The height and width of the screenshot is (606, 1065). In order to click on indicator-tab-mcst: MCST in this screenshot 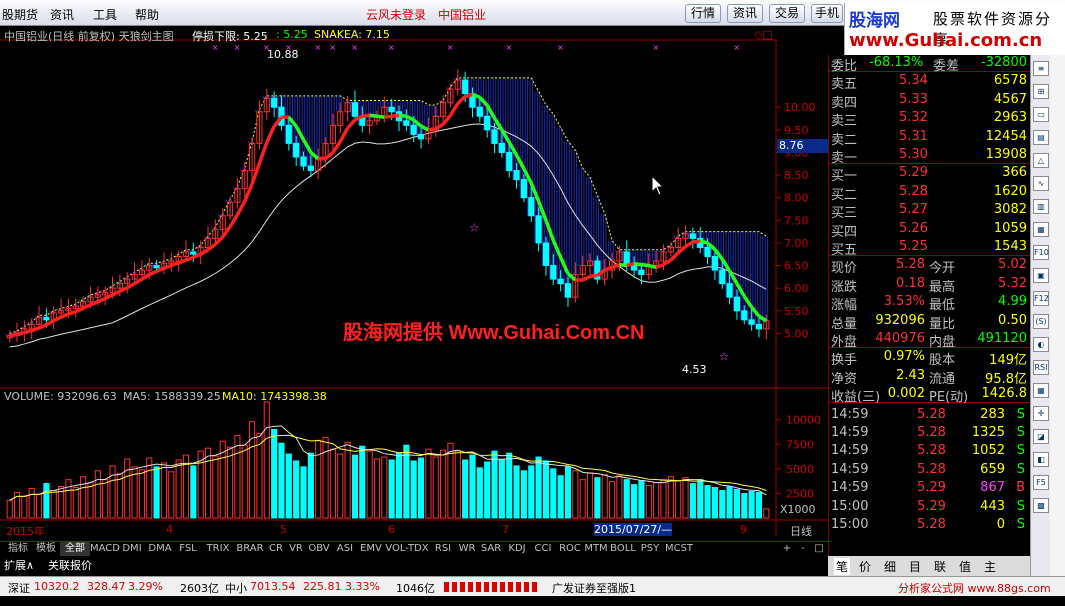, I will do `click(679, 549)`.